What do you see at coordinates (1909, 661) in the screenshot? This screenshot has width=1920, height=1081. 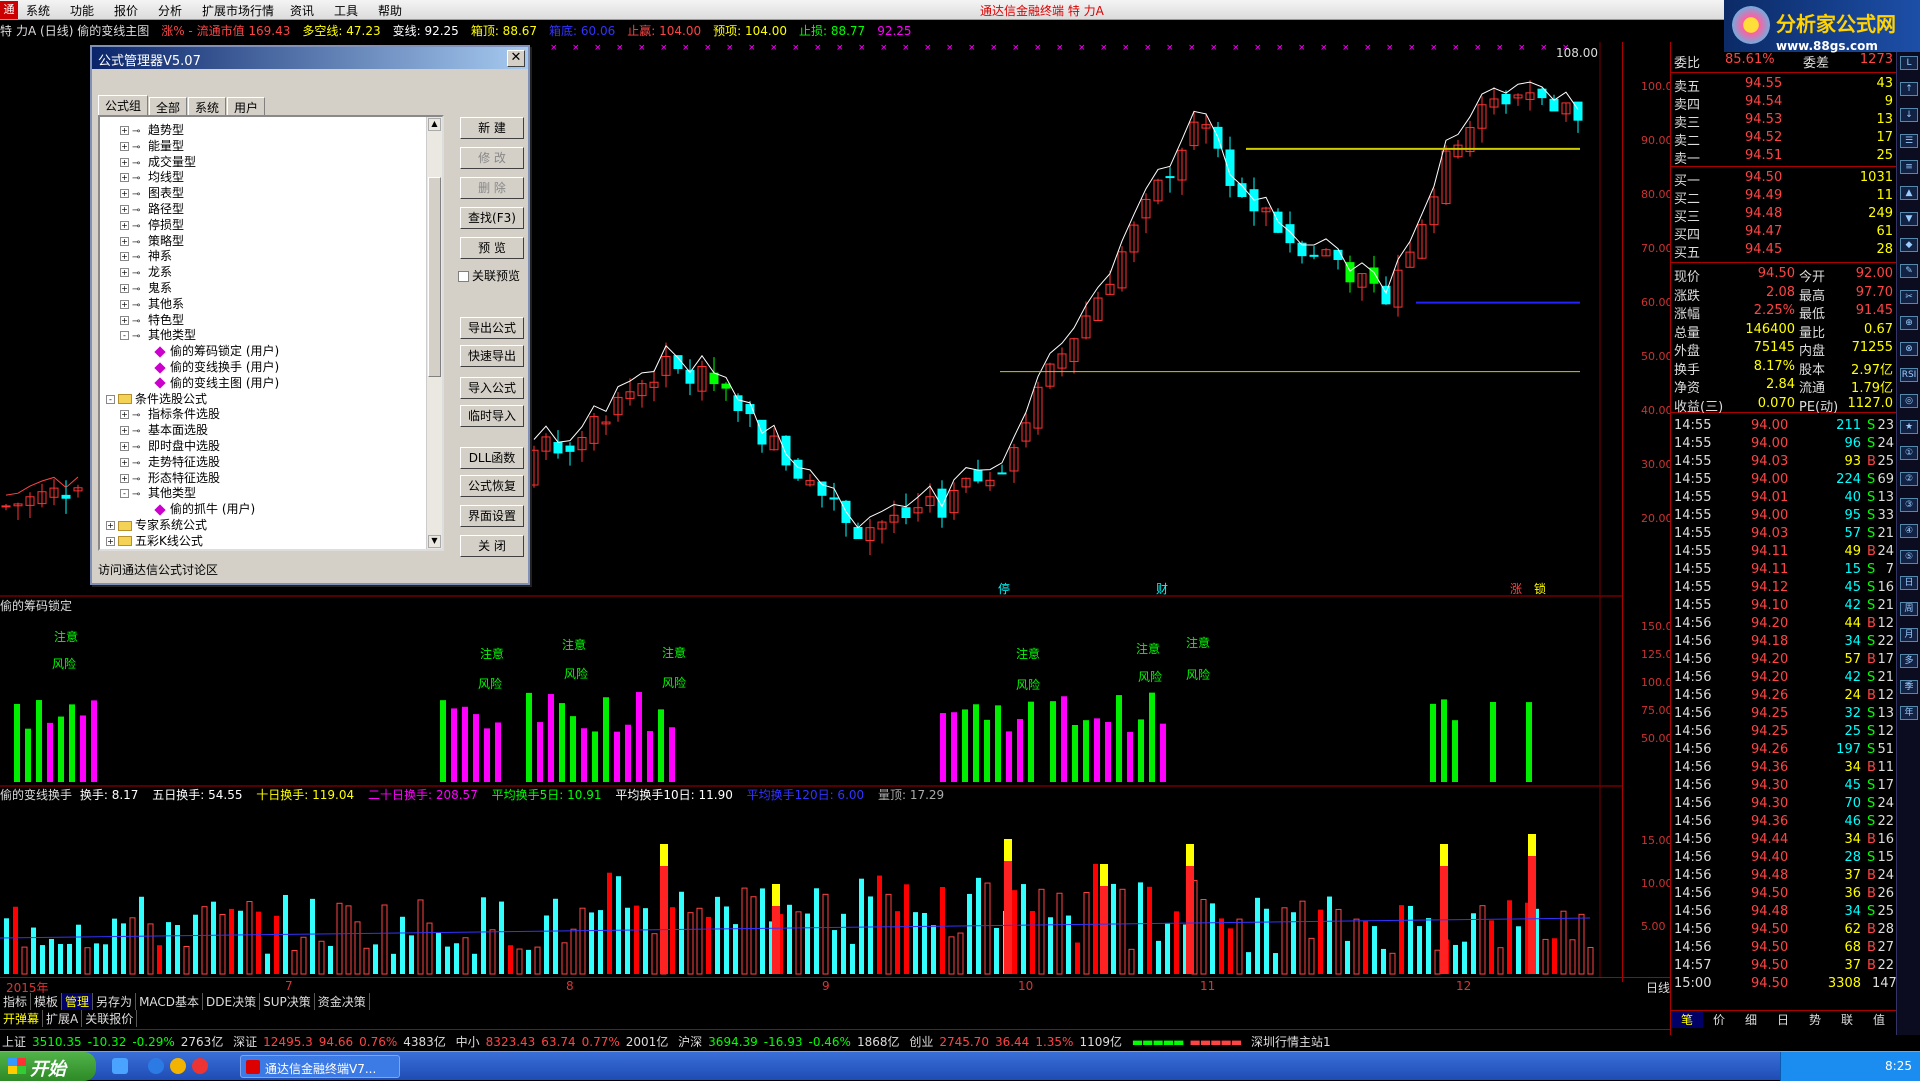 I see `side-tool-icon: 多` at bounding box center [1909, 661].